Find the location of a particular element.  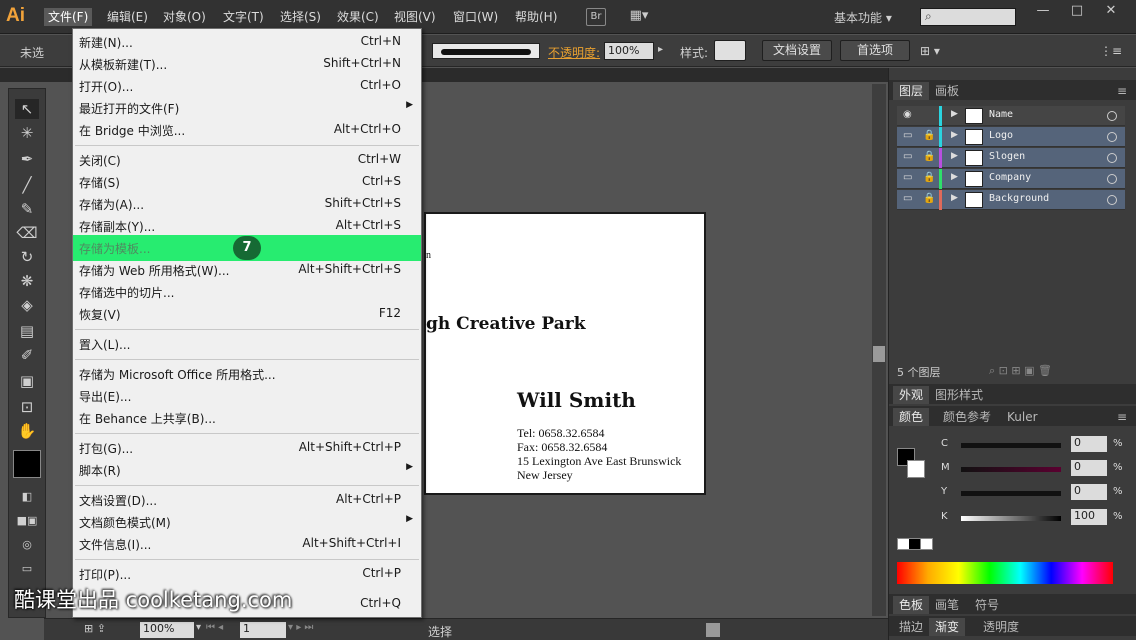

pen-tool-icon: ✒ is located at coordinates (27, 159).